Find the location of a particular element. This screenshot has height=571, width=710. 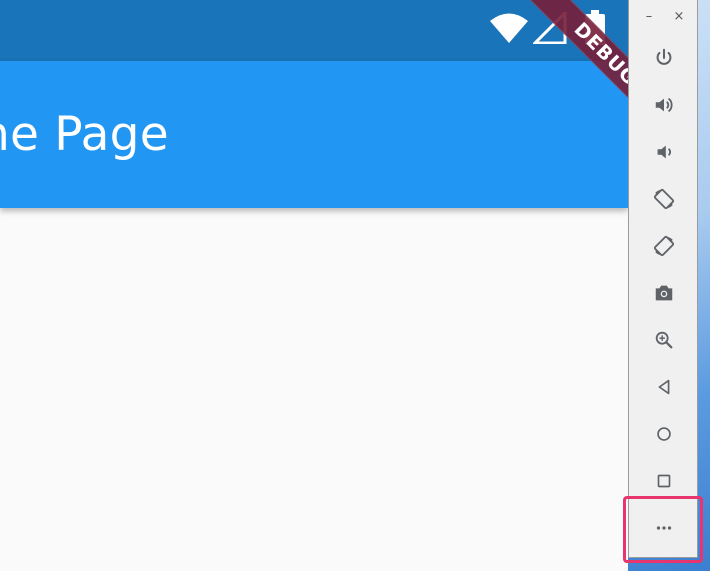

screenshot-button is located at coordinates (664, 293).